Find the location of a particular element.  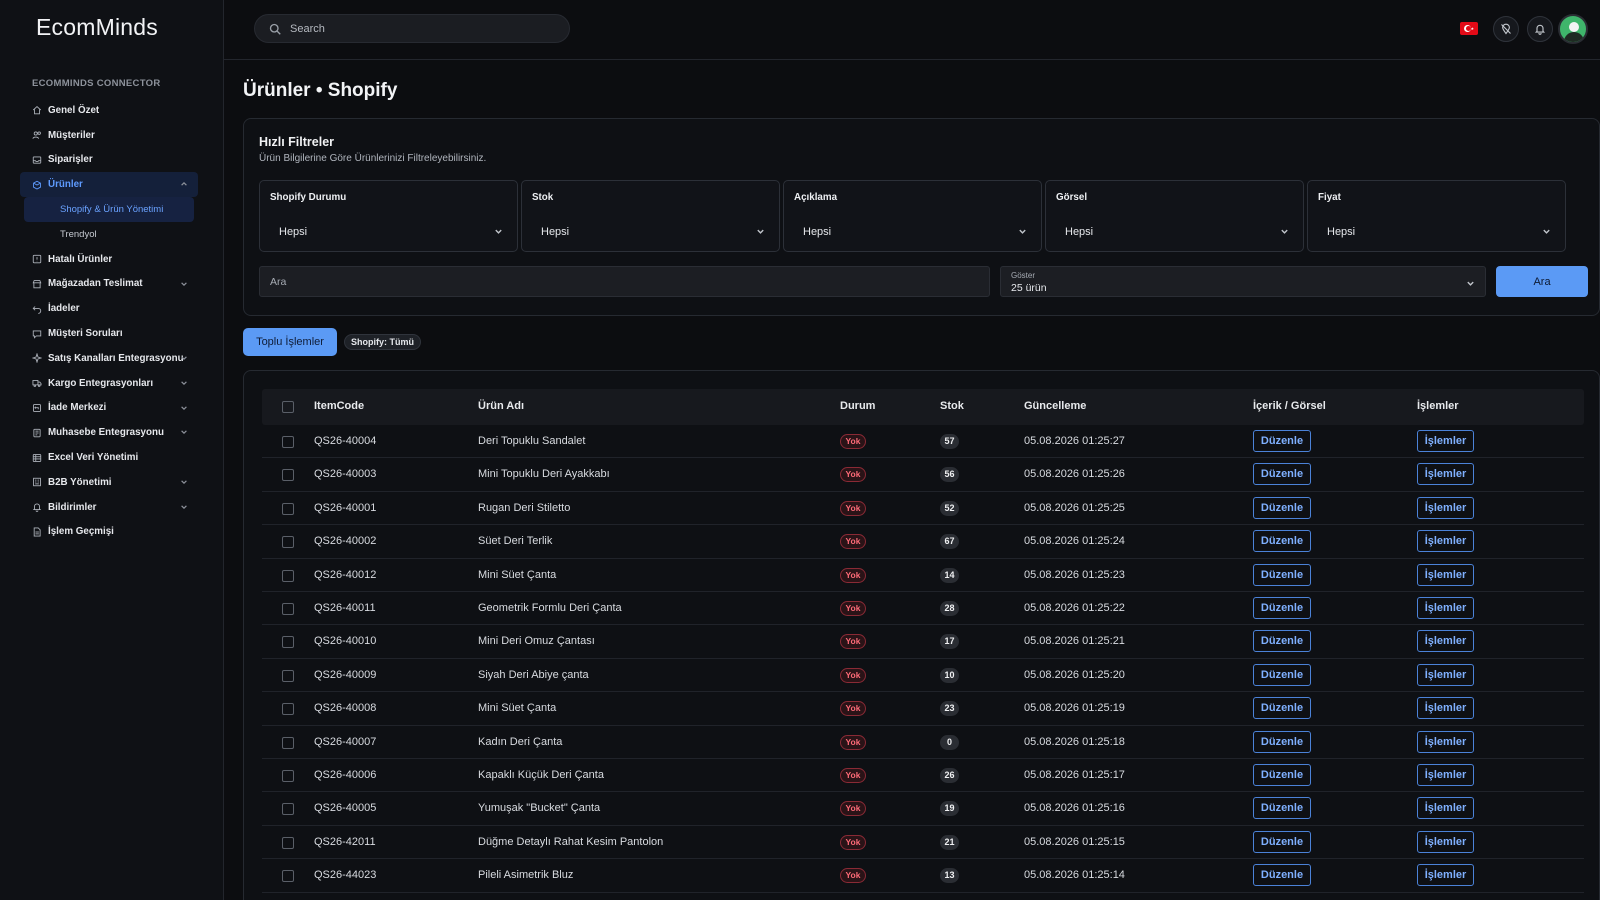

global-search is located at coordinates (412, 28).